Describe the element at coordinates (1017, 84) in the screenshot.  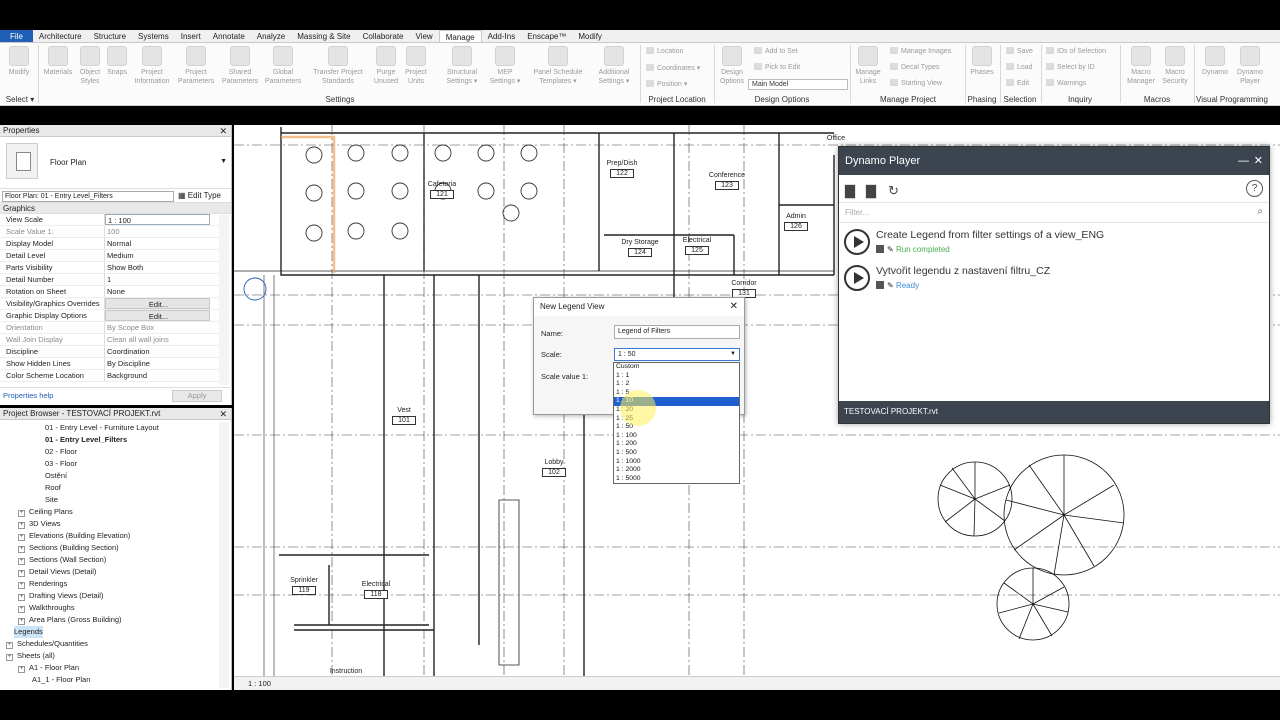
I see `selection-edit-button: Edit` at that location.